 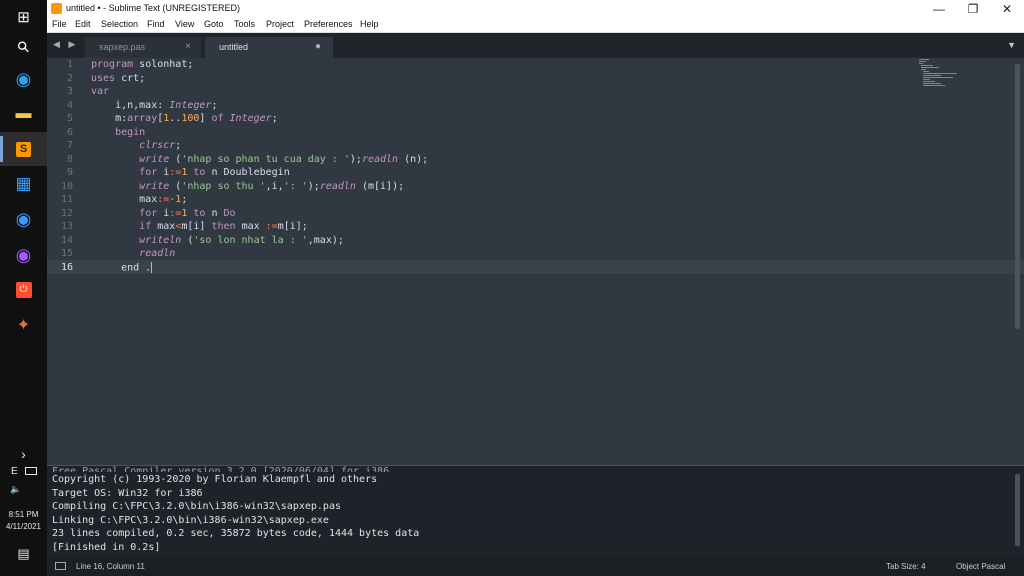 I want to click on tab-label: sapxep.pas, so click(x=122, y=47).